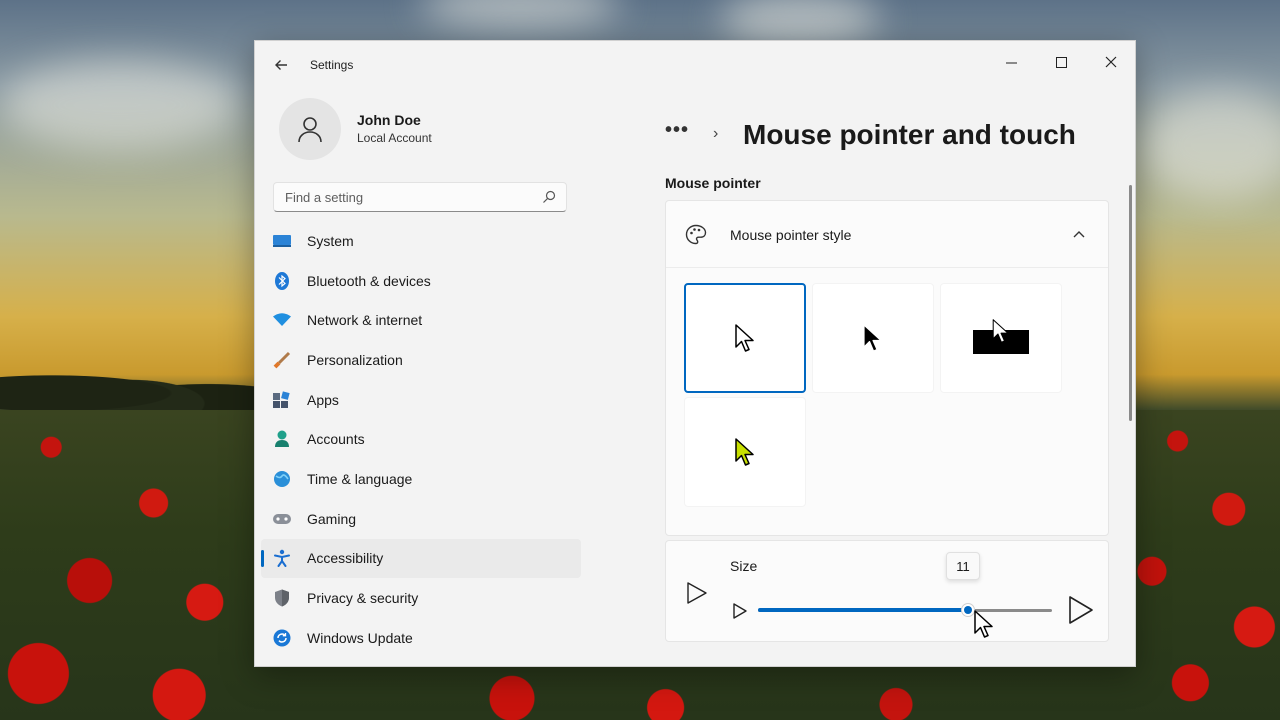 The width and height of the screenshot is (1280, 720). I want to click on maximize-button, so click(1061, 62).